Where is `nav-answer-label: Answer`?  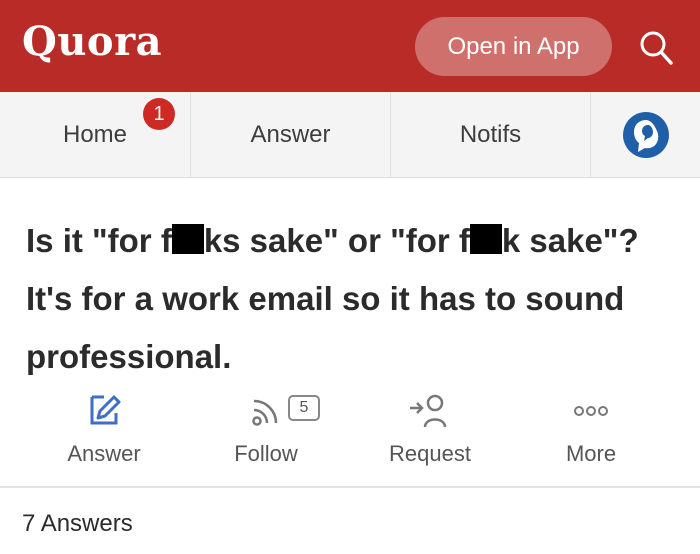
nav-answer-label: Answer is located at coordinates (290, 134).